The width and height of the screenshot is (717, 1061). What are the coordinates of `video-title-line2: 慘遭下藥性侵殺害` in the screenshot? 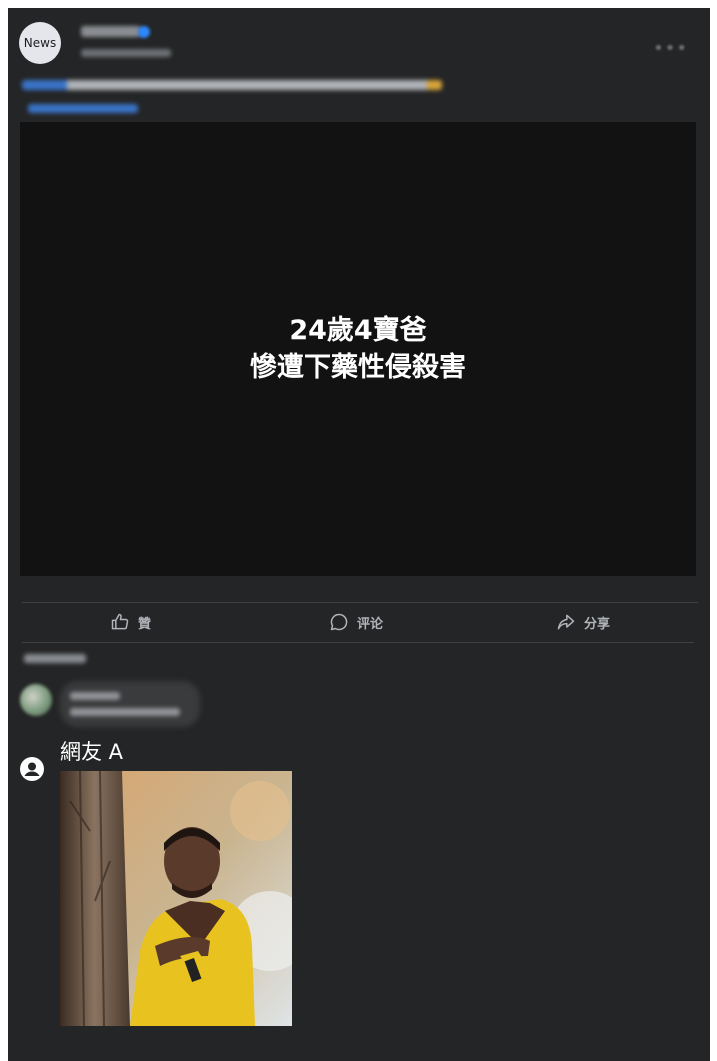 It's located at (358, 367).